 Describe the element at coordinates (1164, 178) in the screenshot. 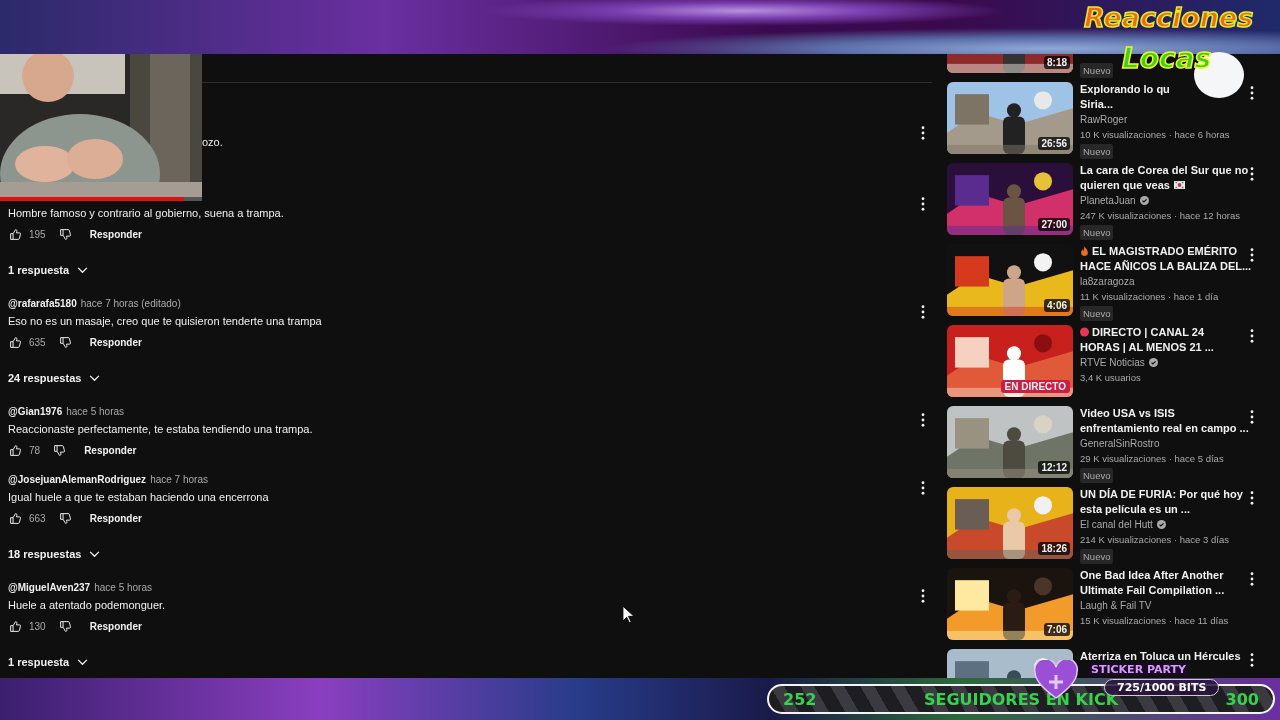

I see `video-title: La cara de Corea del Sur que no quieren que veas` at that location.